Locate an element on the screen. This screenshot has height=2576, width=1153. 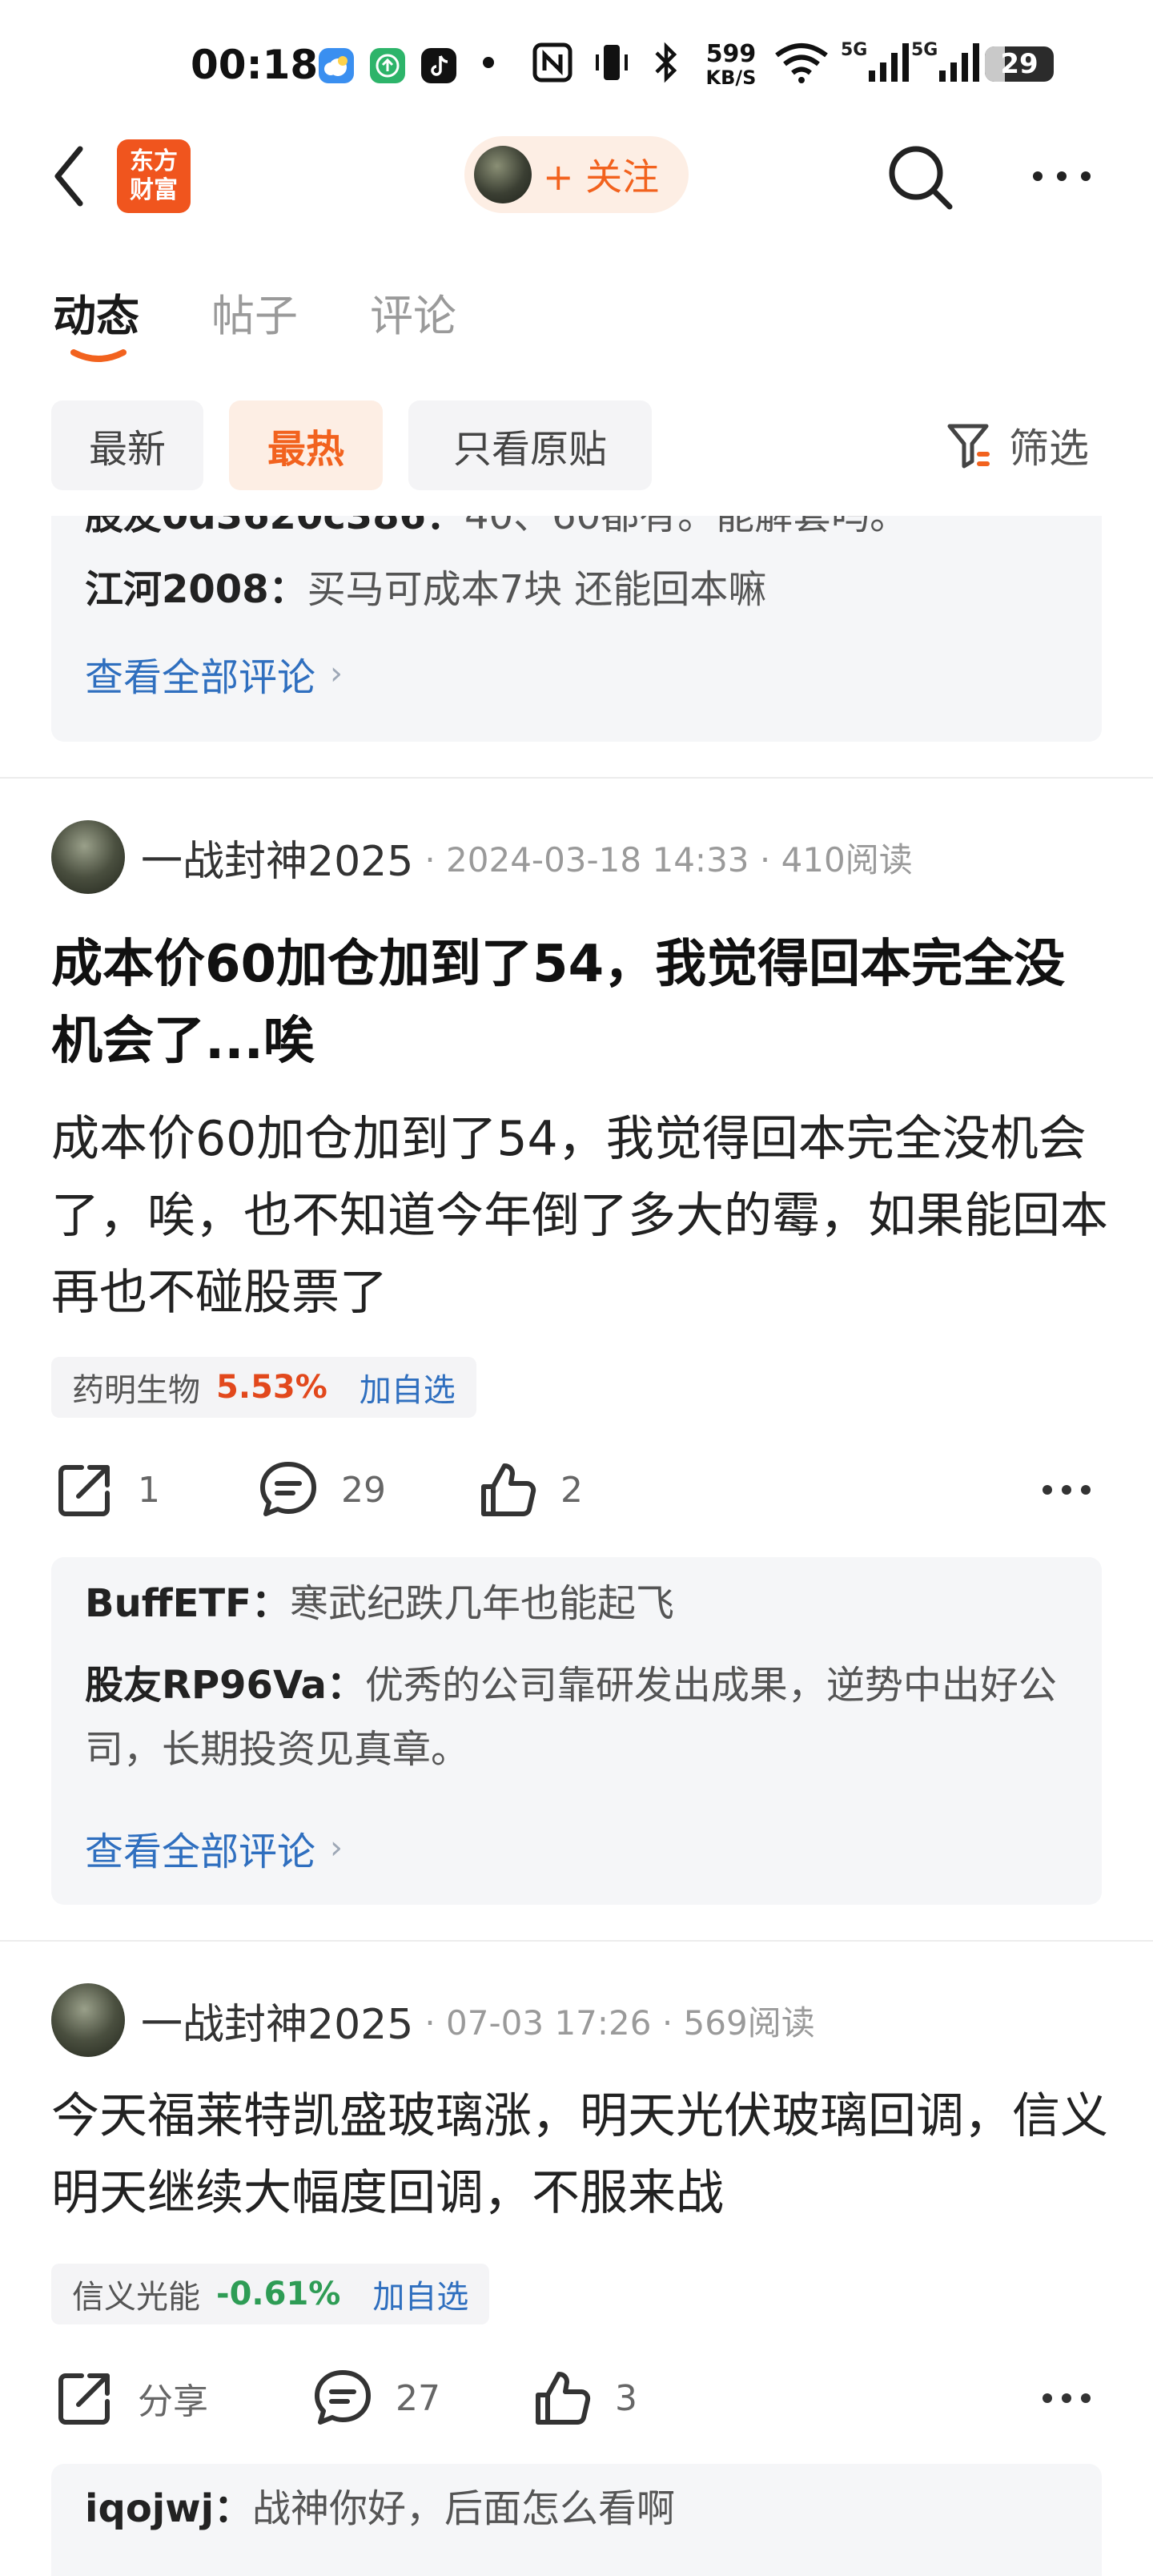
share-button: 1 is located at coordinates (107, 1490).